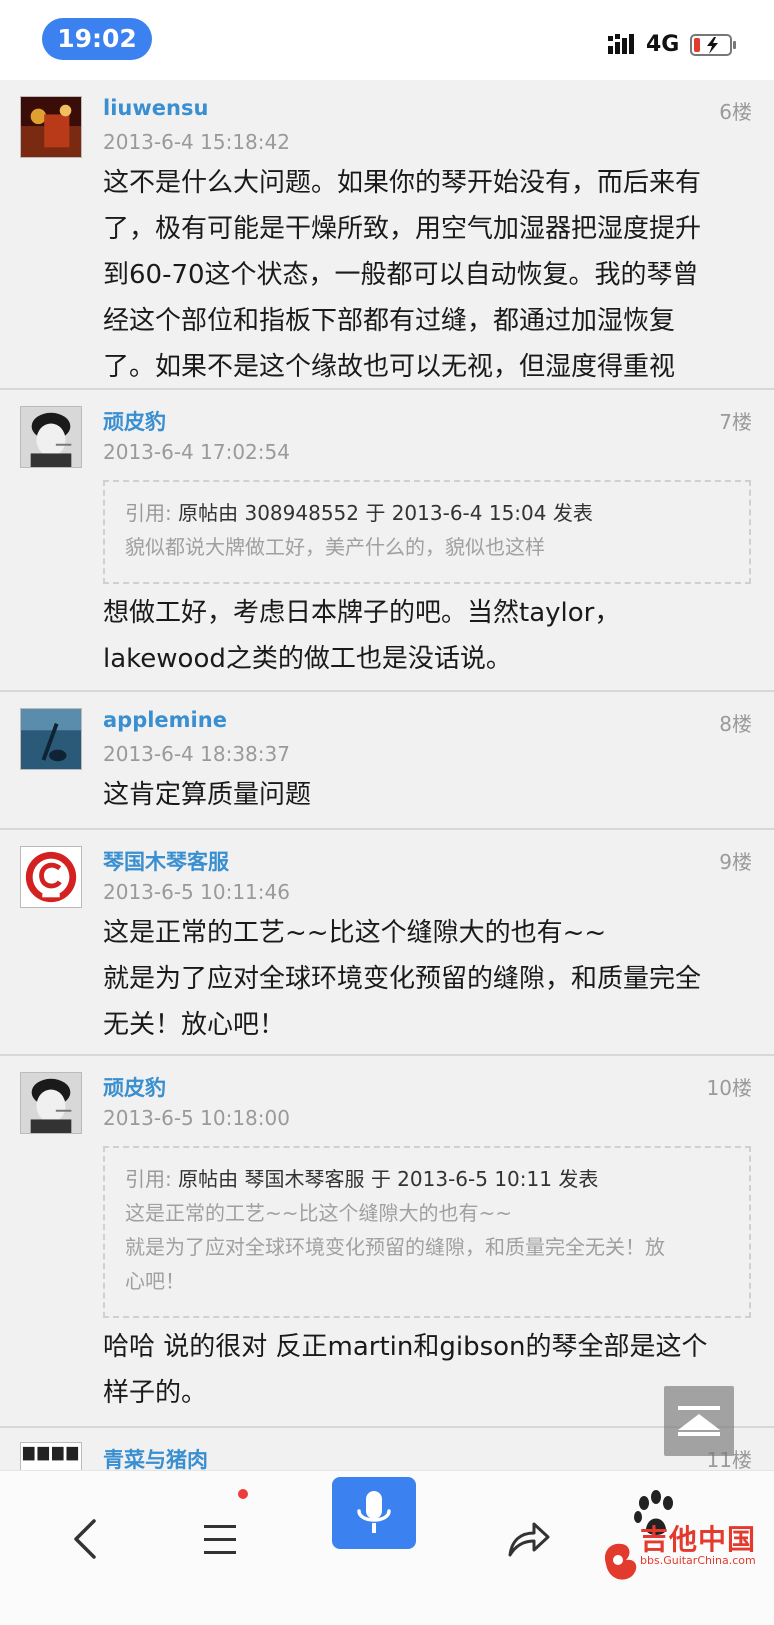 The width and height of the screenshot is (774, 1625). Describe the element at coordinates (405, 1347) in the screenshot. I see `content-line: 哈哈 说的很对 反正martin和gibson的琴全部是这个` at that location.